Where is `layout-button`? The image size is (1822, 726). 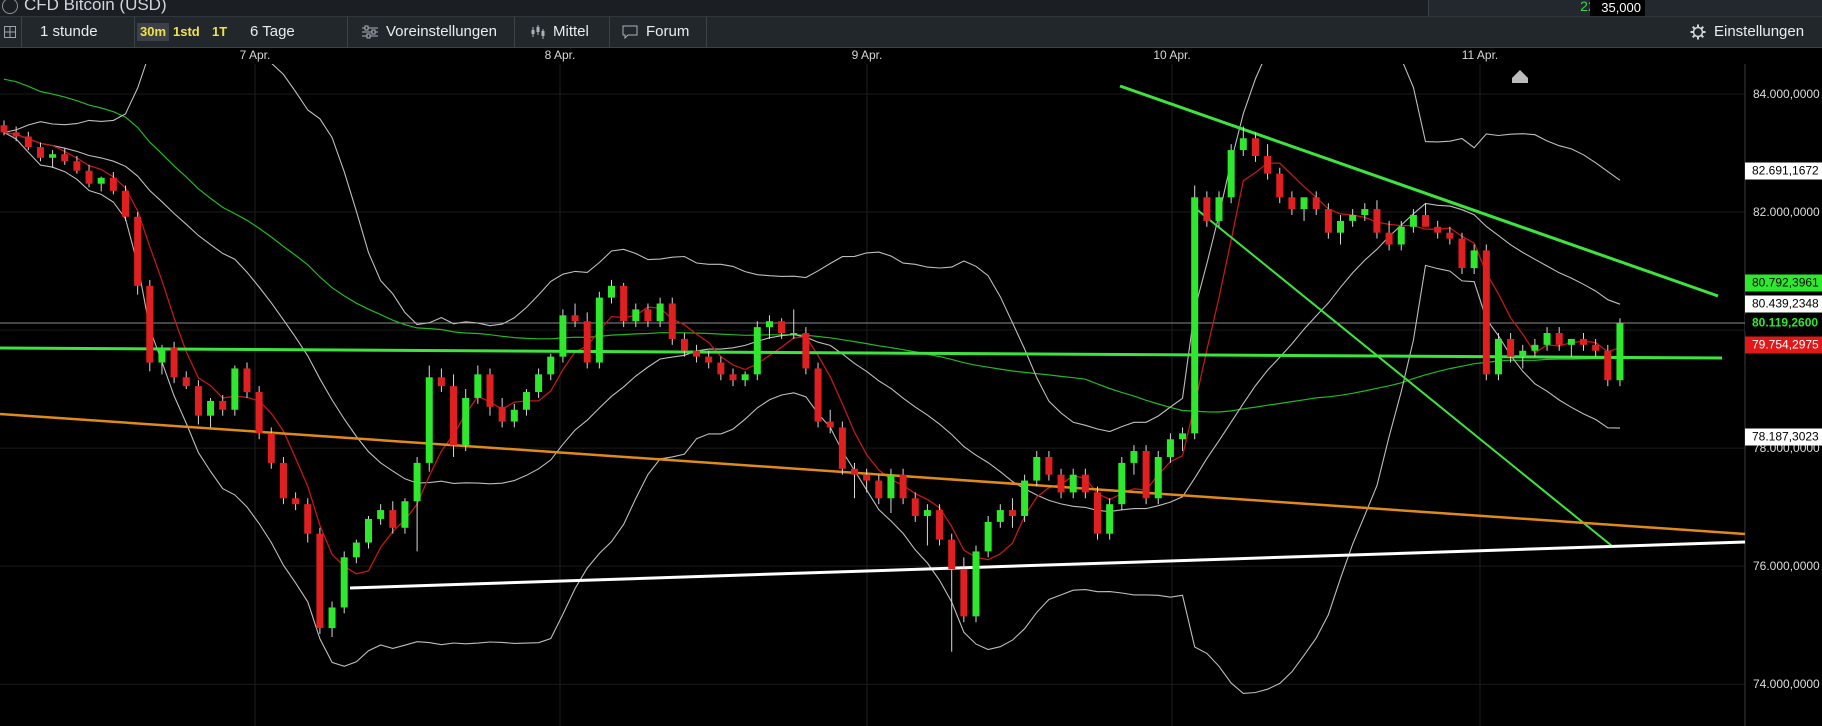 layout-button is located at coordinates (11, 32).